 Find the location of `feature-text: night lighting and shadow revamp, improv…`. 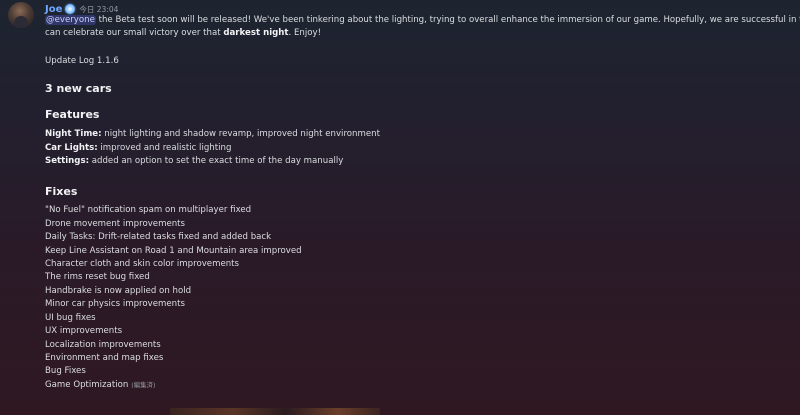

feature-text: night lighting and shadow revamp, improv… is located at coordinates (240, 134).